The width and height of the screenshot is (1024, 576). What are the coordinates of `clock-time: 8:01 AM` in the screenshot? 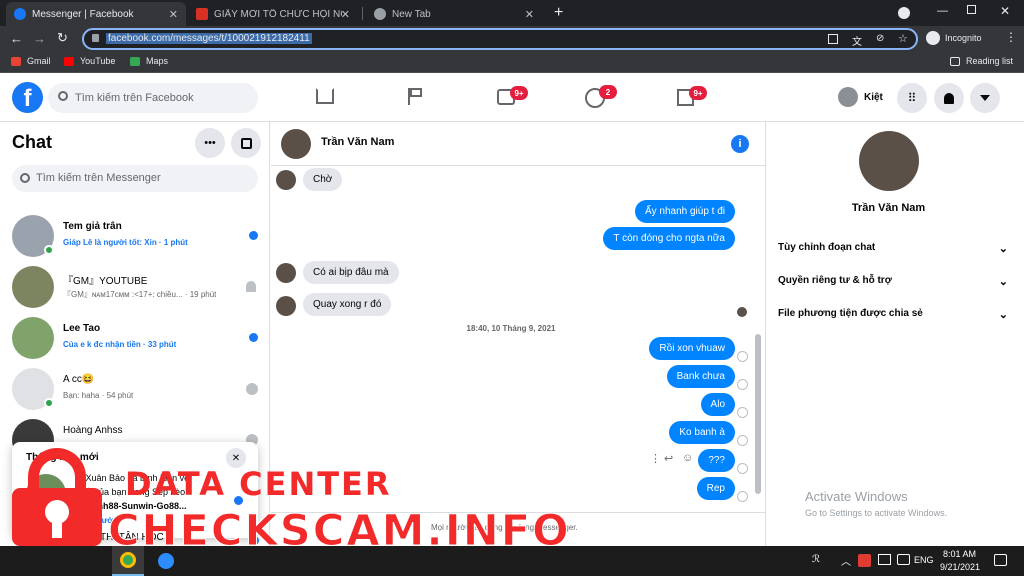 It's located at (959, 554).